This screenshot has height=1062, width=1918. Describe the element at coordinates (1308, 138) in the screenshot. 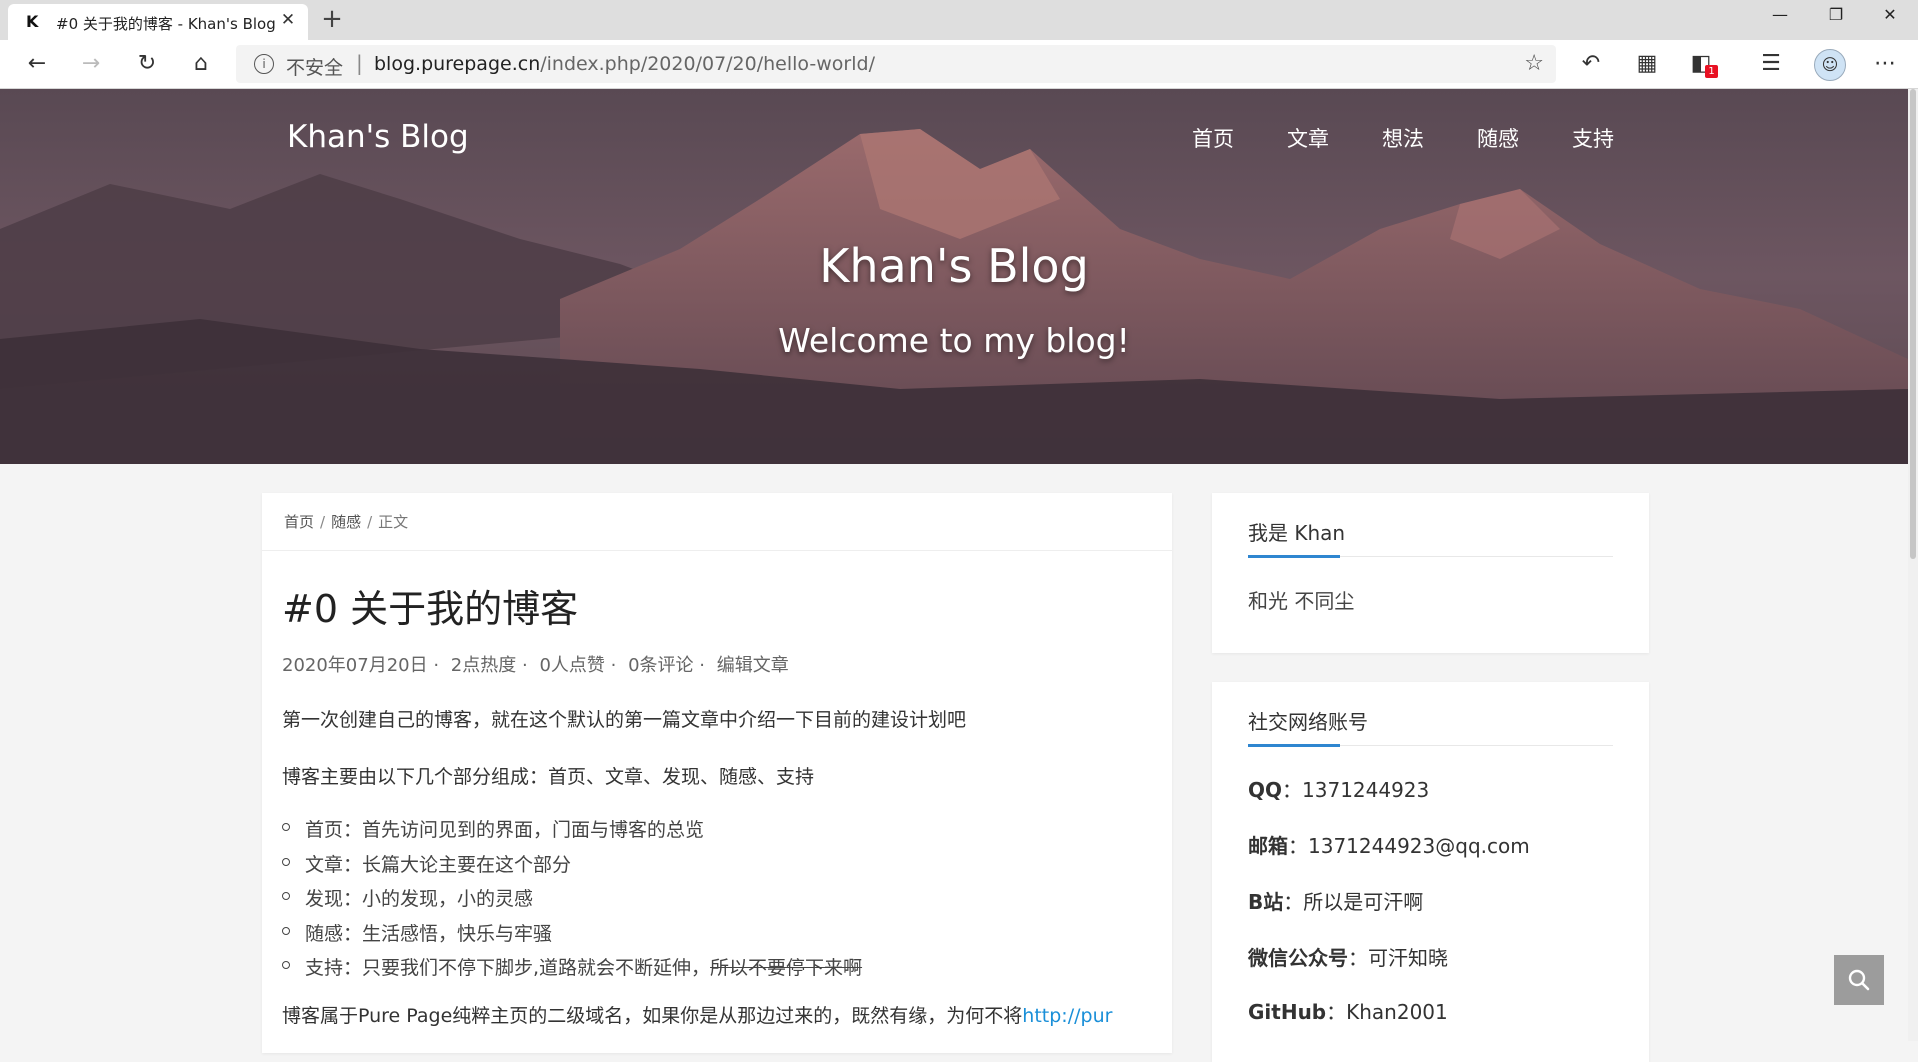

I see `nav-item-articles: 文章` at that location.